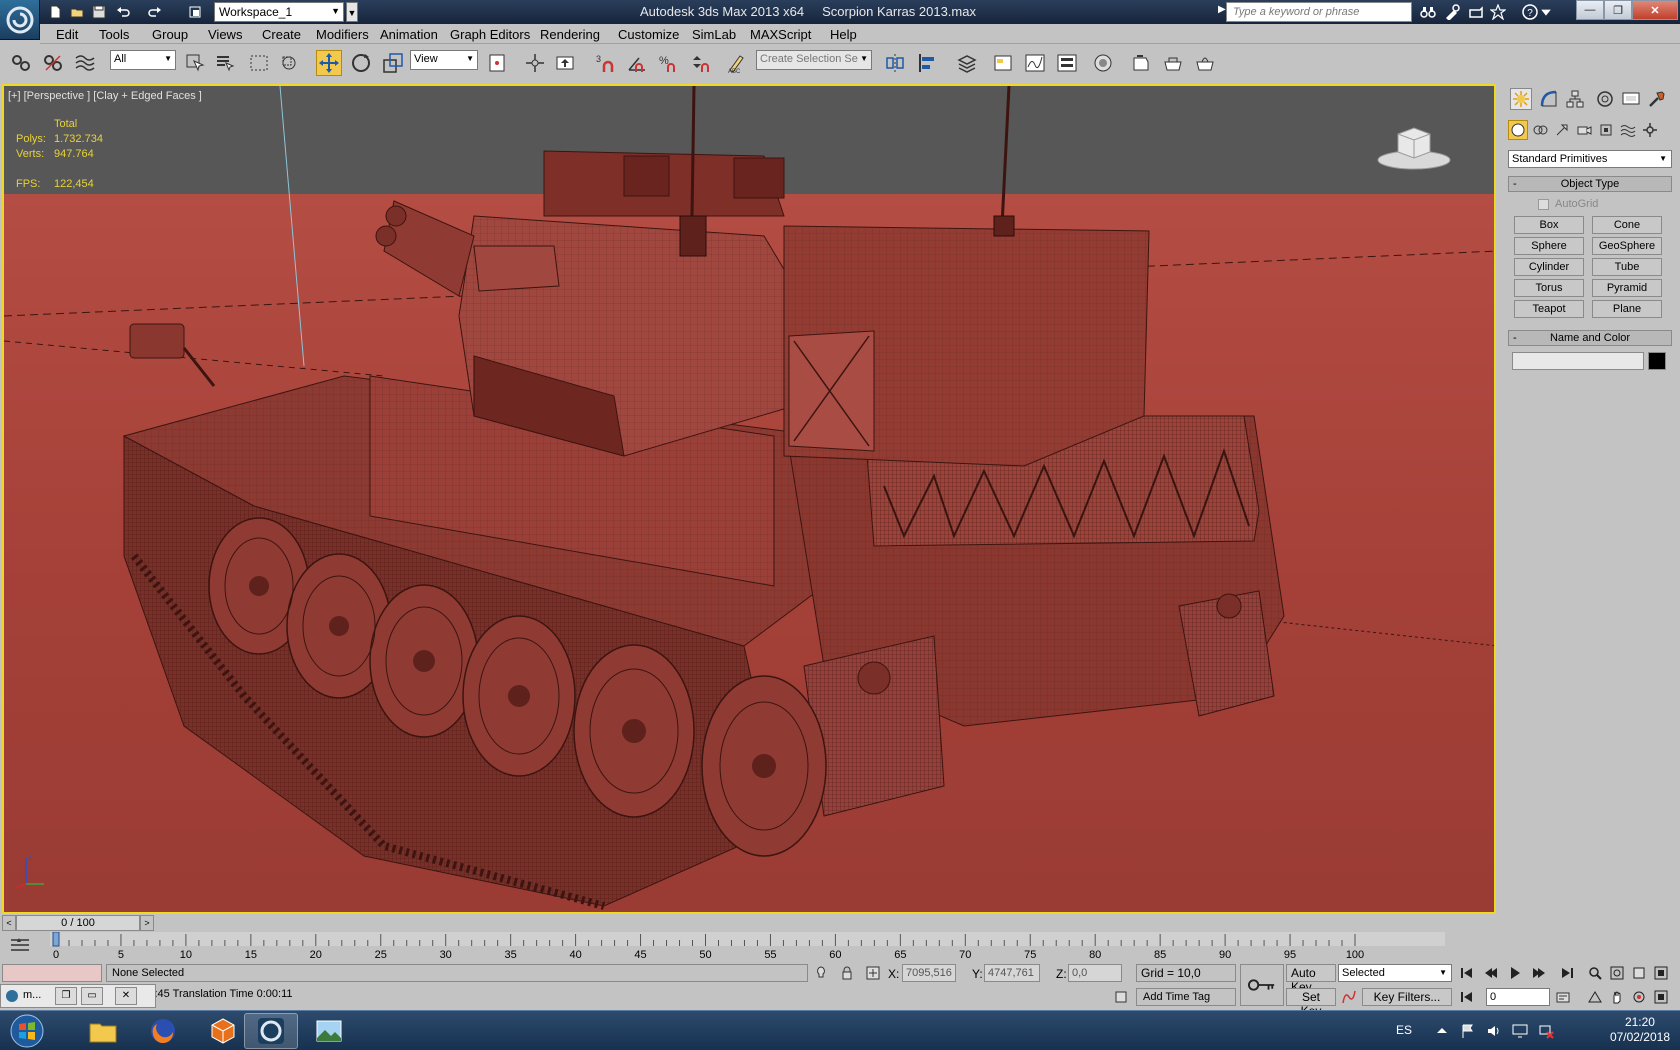 The image size is (1680, 1050). What do you see at coordinates (409, 34) in the screenshot?
I see `menu-animation: Animation` at bounding box center [409, 34].